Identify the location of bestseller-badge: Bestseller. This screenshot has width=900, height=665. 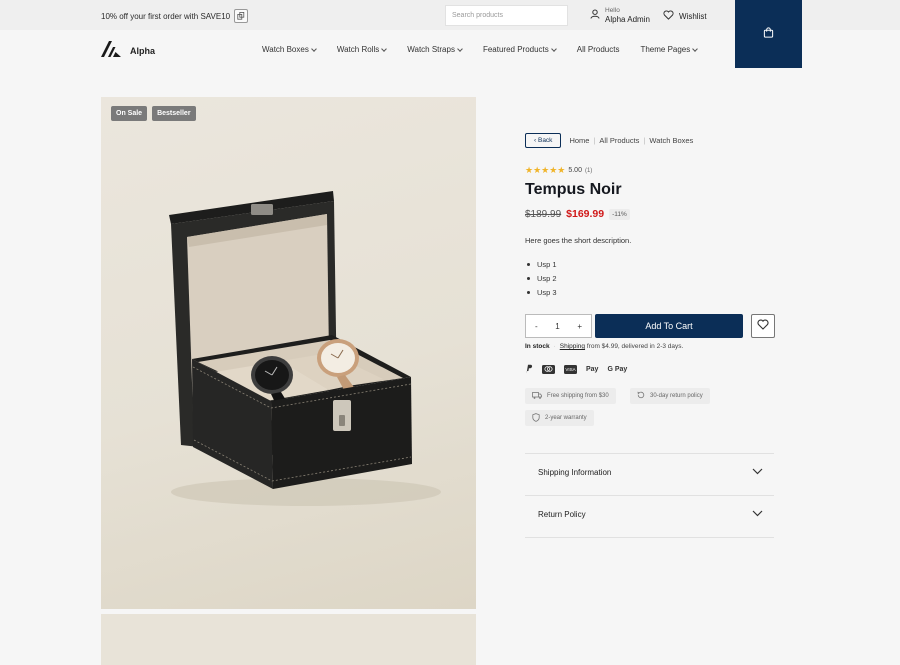
(174, 113).